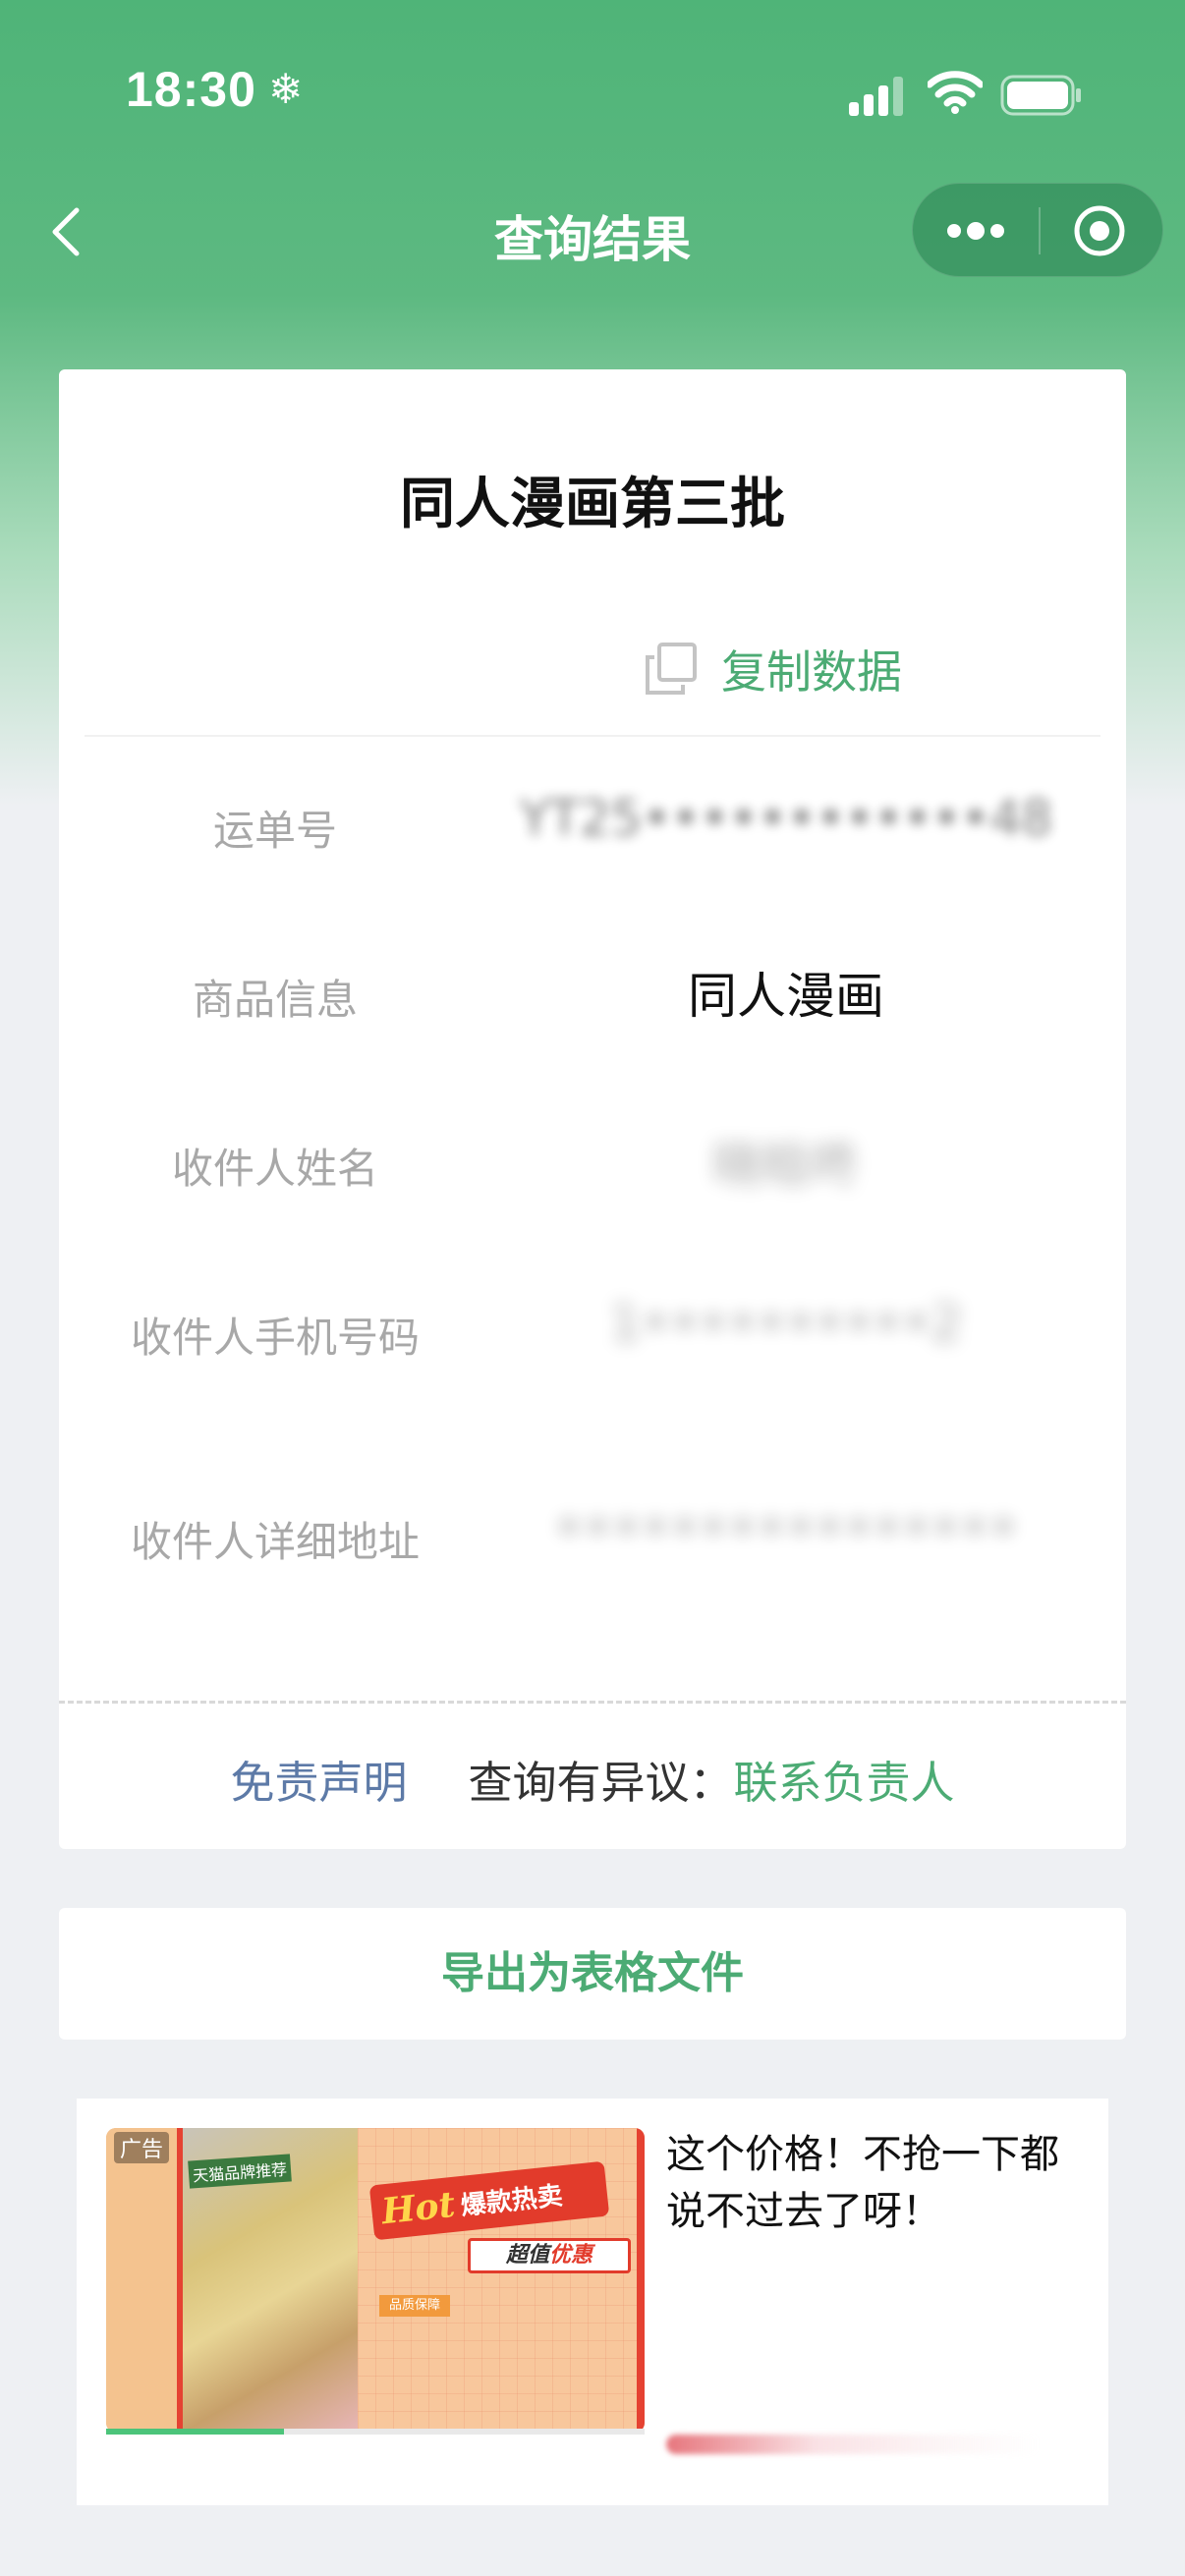 The image size is (1185, 2576). Describe the element at coordinates (275, 1338) in the screenshot. I see `info-label: 收件人手机号码` at that location.